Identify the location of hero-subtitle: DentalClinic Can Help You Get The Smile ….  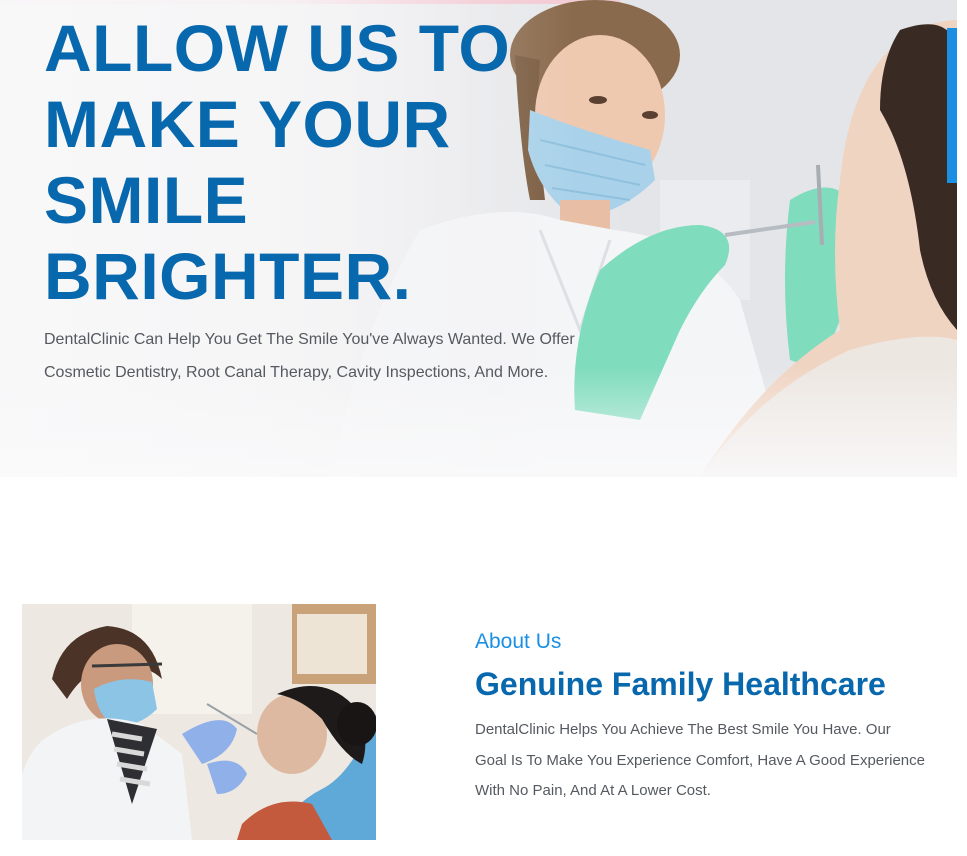
(309, 356).